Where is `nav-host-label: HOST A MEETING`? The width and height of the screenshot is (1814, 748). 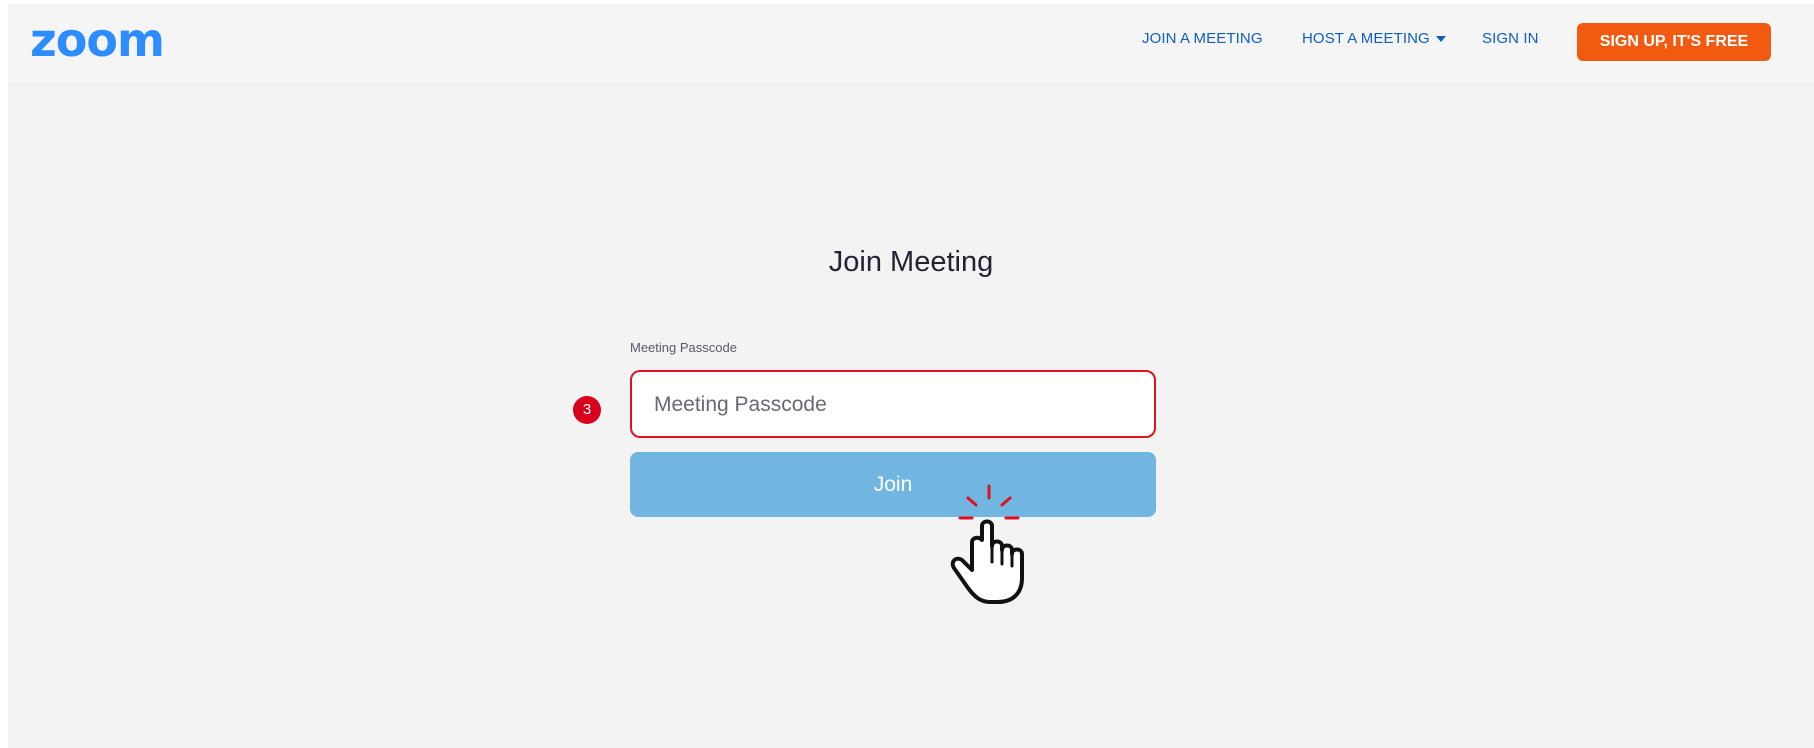
nav-host-label: HOST A MEETING is located at coordinates (1366, 38).